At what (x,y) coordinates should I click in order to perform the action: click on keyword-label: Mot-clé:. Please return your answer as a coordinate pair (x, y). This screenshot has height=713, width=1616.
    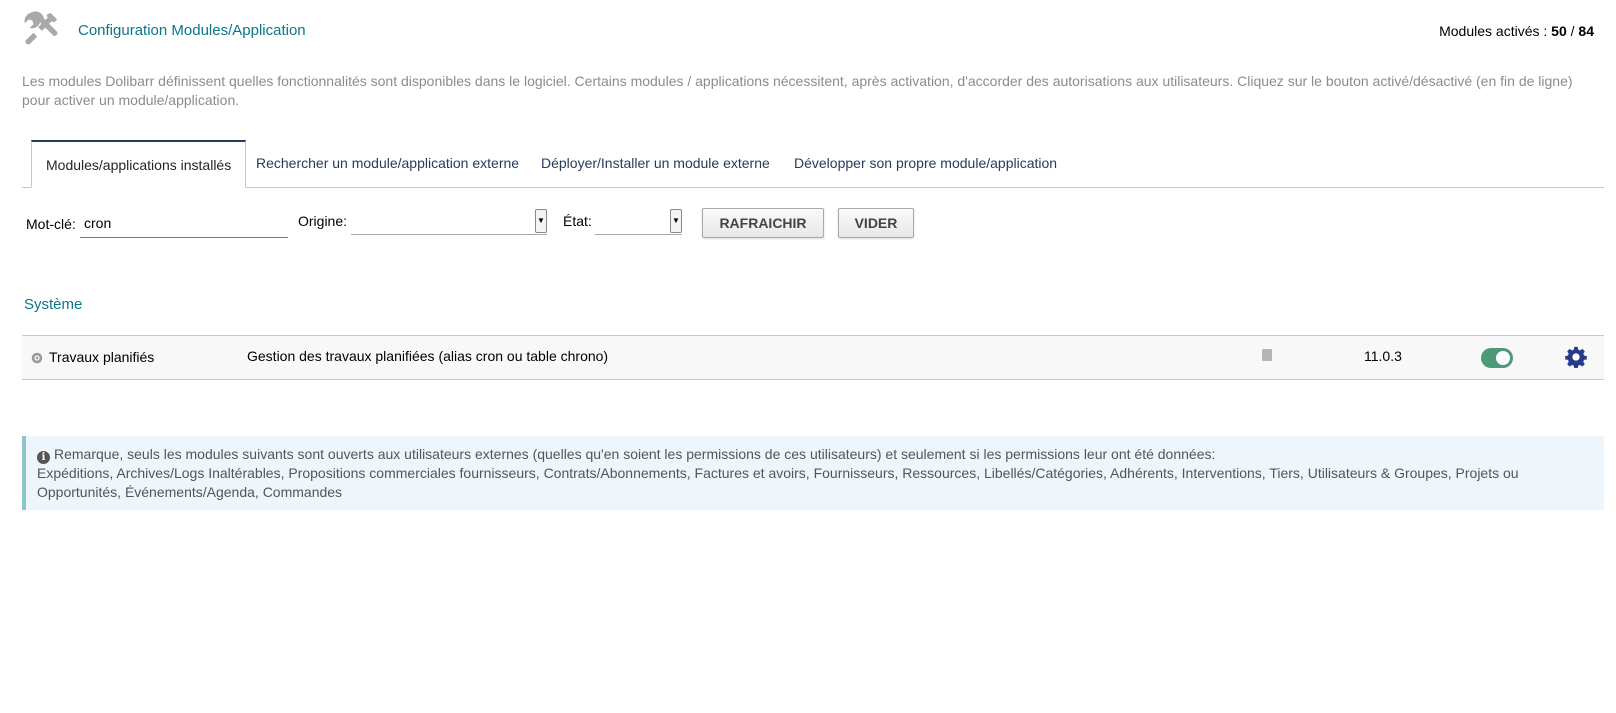
    Looking at the image, I should click on (51, 224).